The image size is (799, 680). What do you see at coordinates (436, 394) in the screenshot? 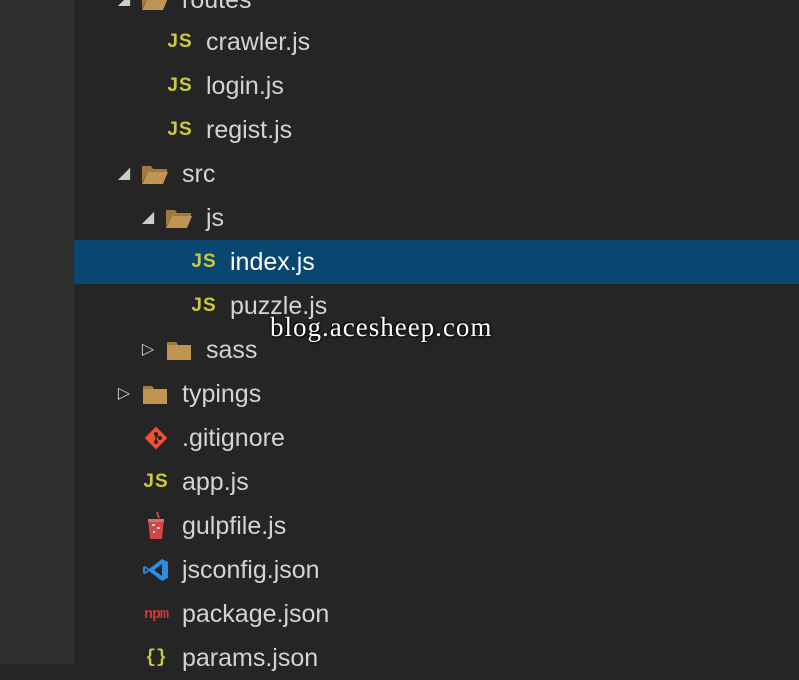
I see `tree-item-typings: ▷ typings` at bounding box center [436, 394].